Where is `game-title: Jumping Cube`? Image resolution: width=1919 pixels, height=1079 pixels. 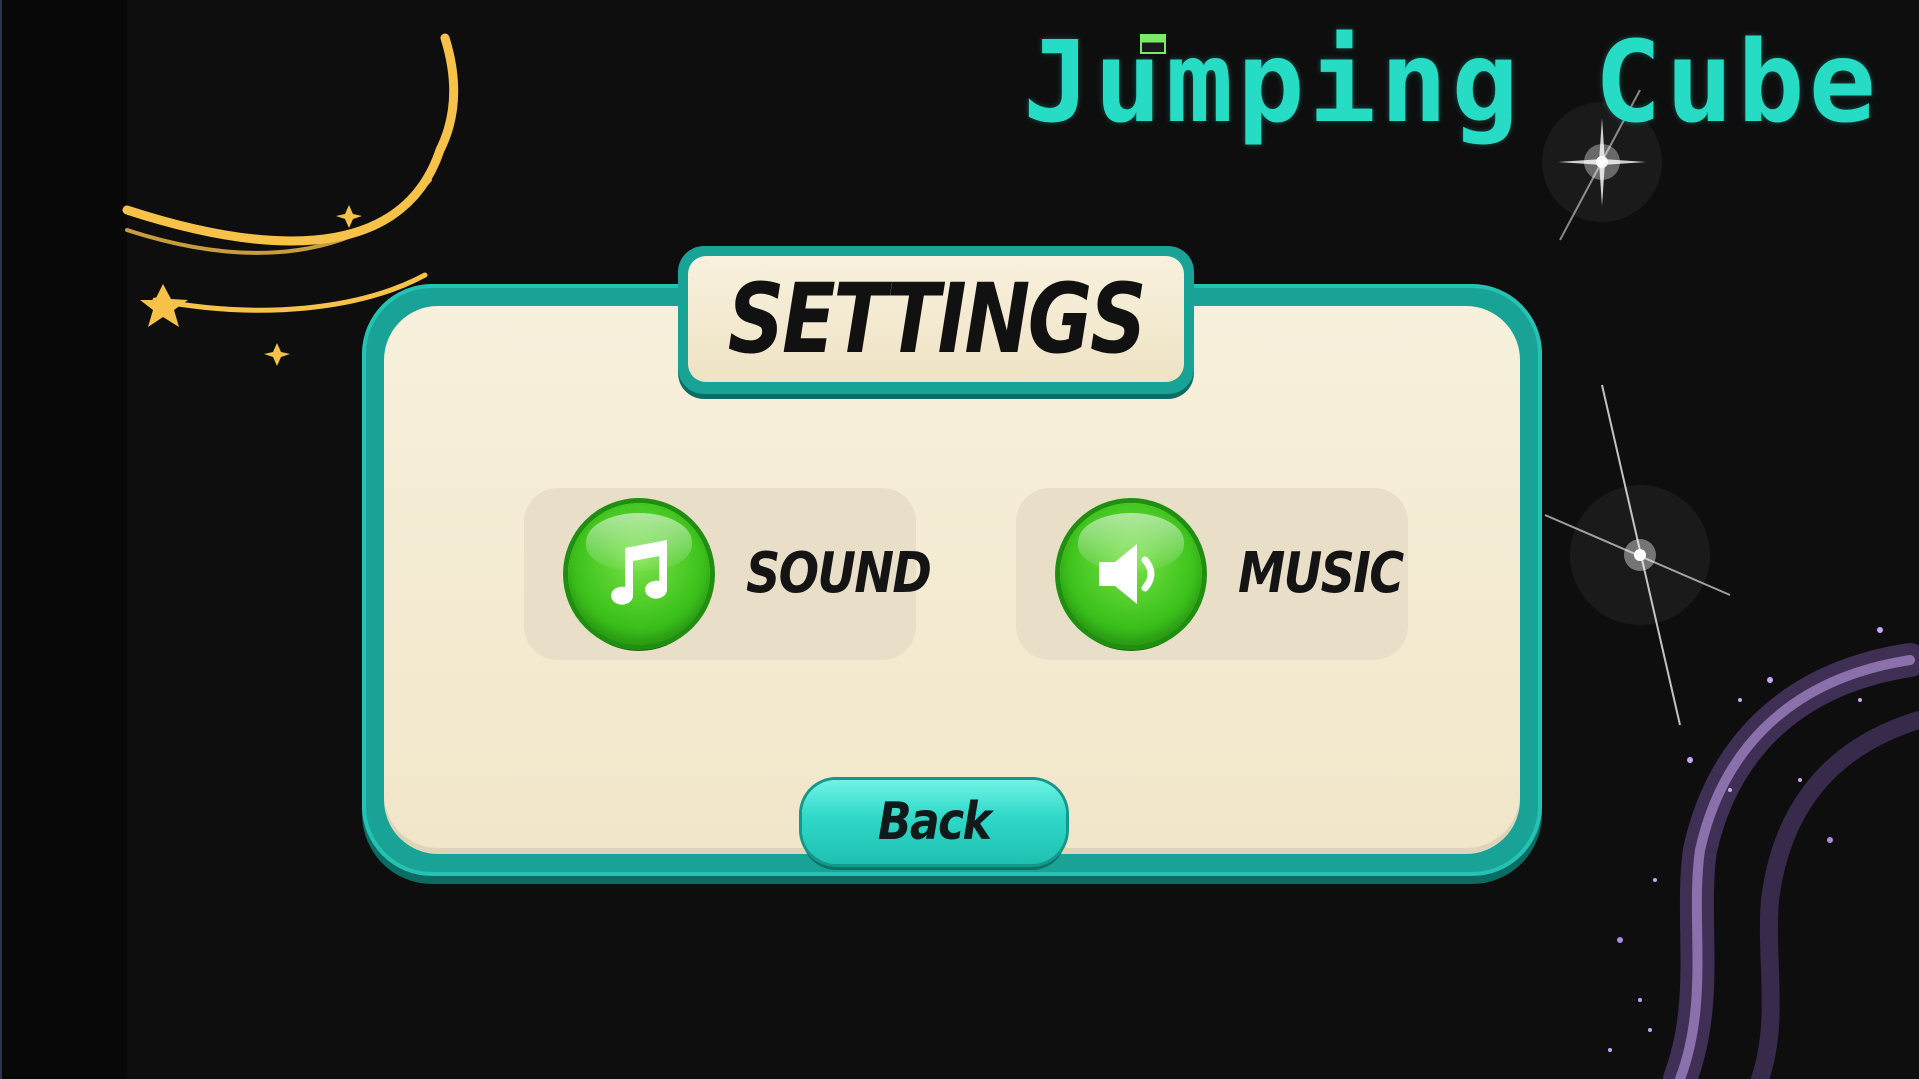 game-title: Jumping Cube is located at coordinates (1451, 83).